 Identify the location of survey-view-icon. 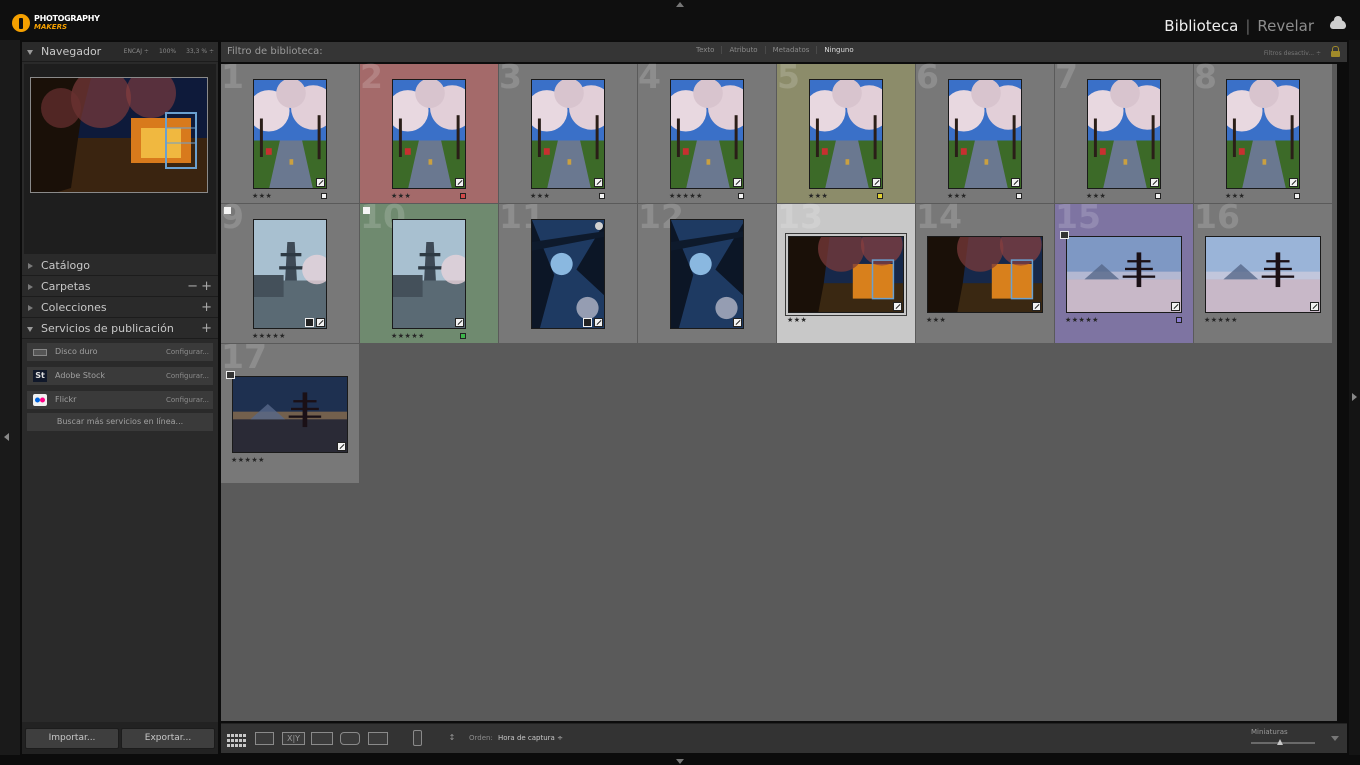
(322, 738).